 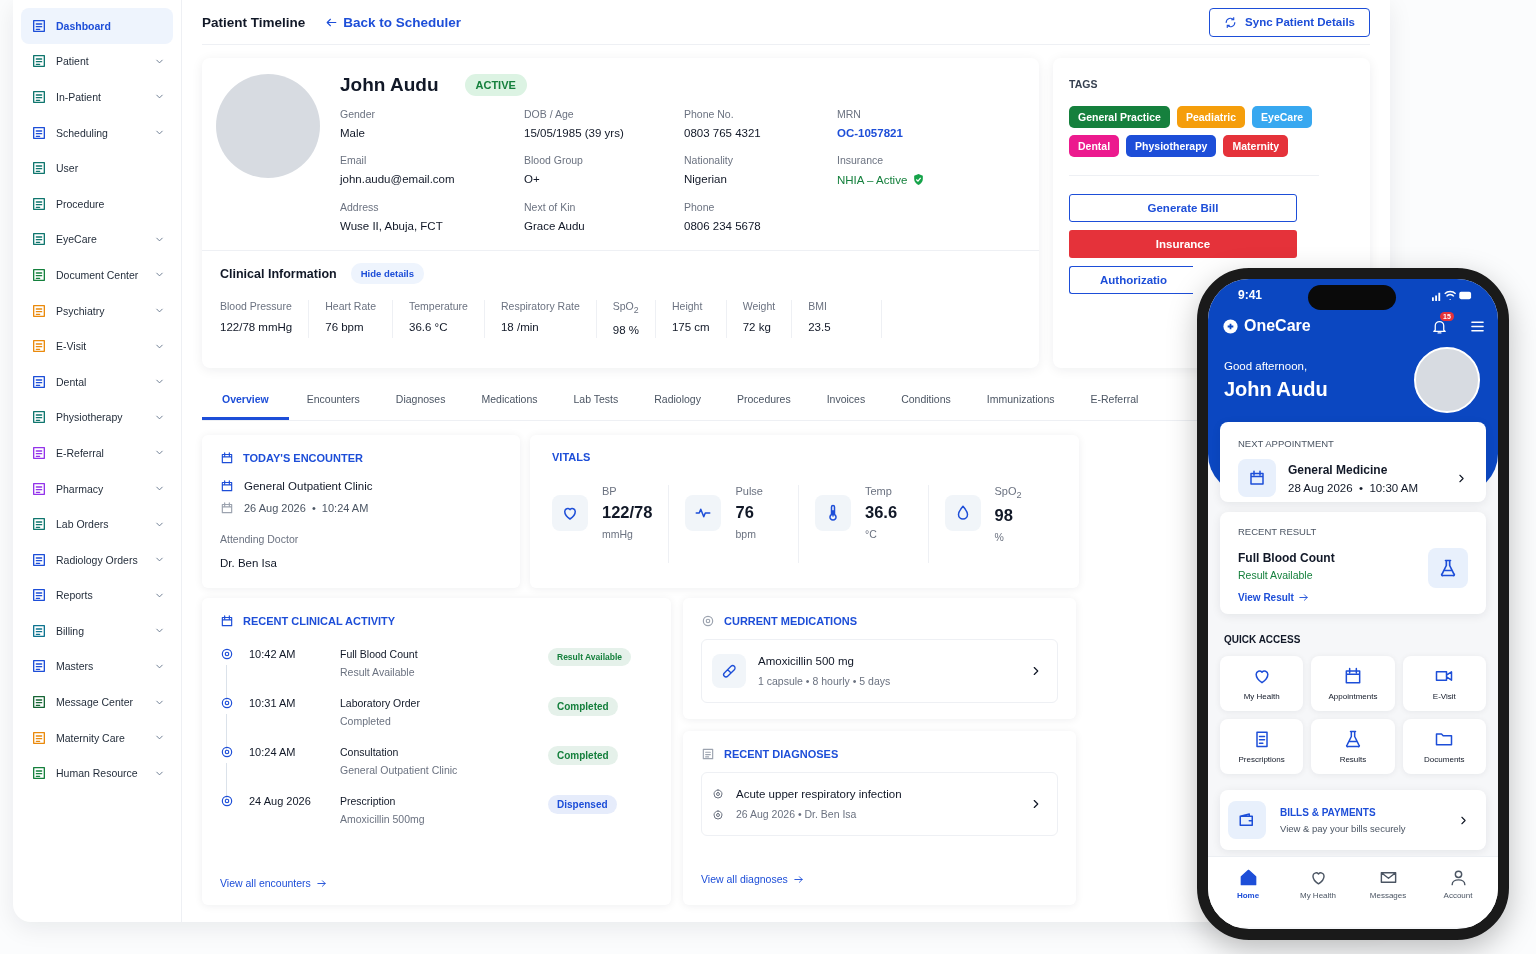 I want to click on tab: Medications, so click(x=509, y=400).